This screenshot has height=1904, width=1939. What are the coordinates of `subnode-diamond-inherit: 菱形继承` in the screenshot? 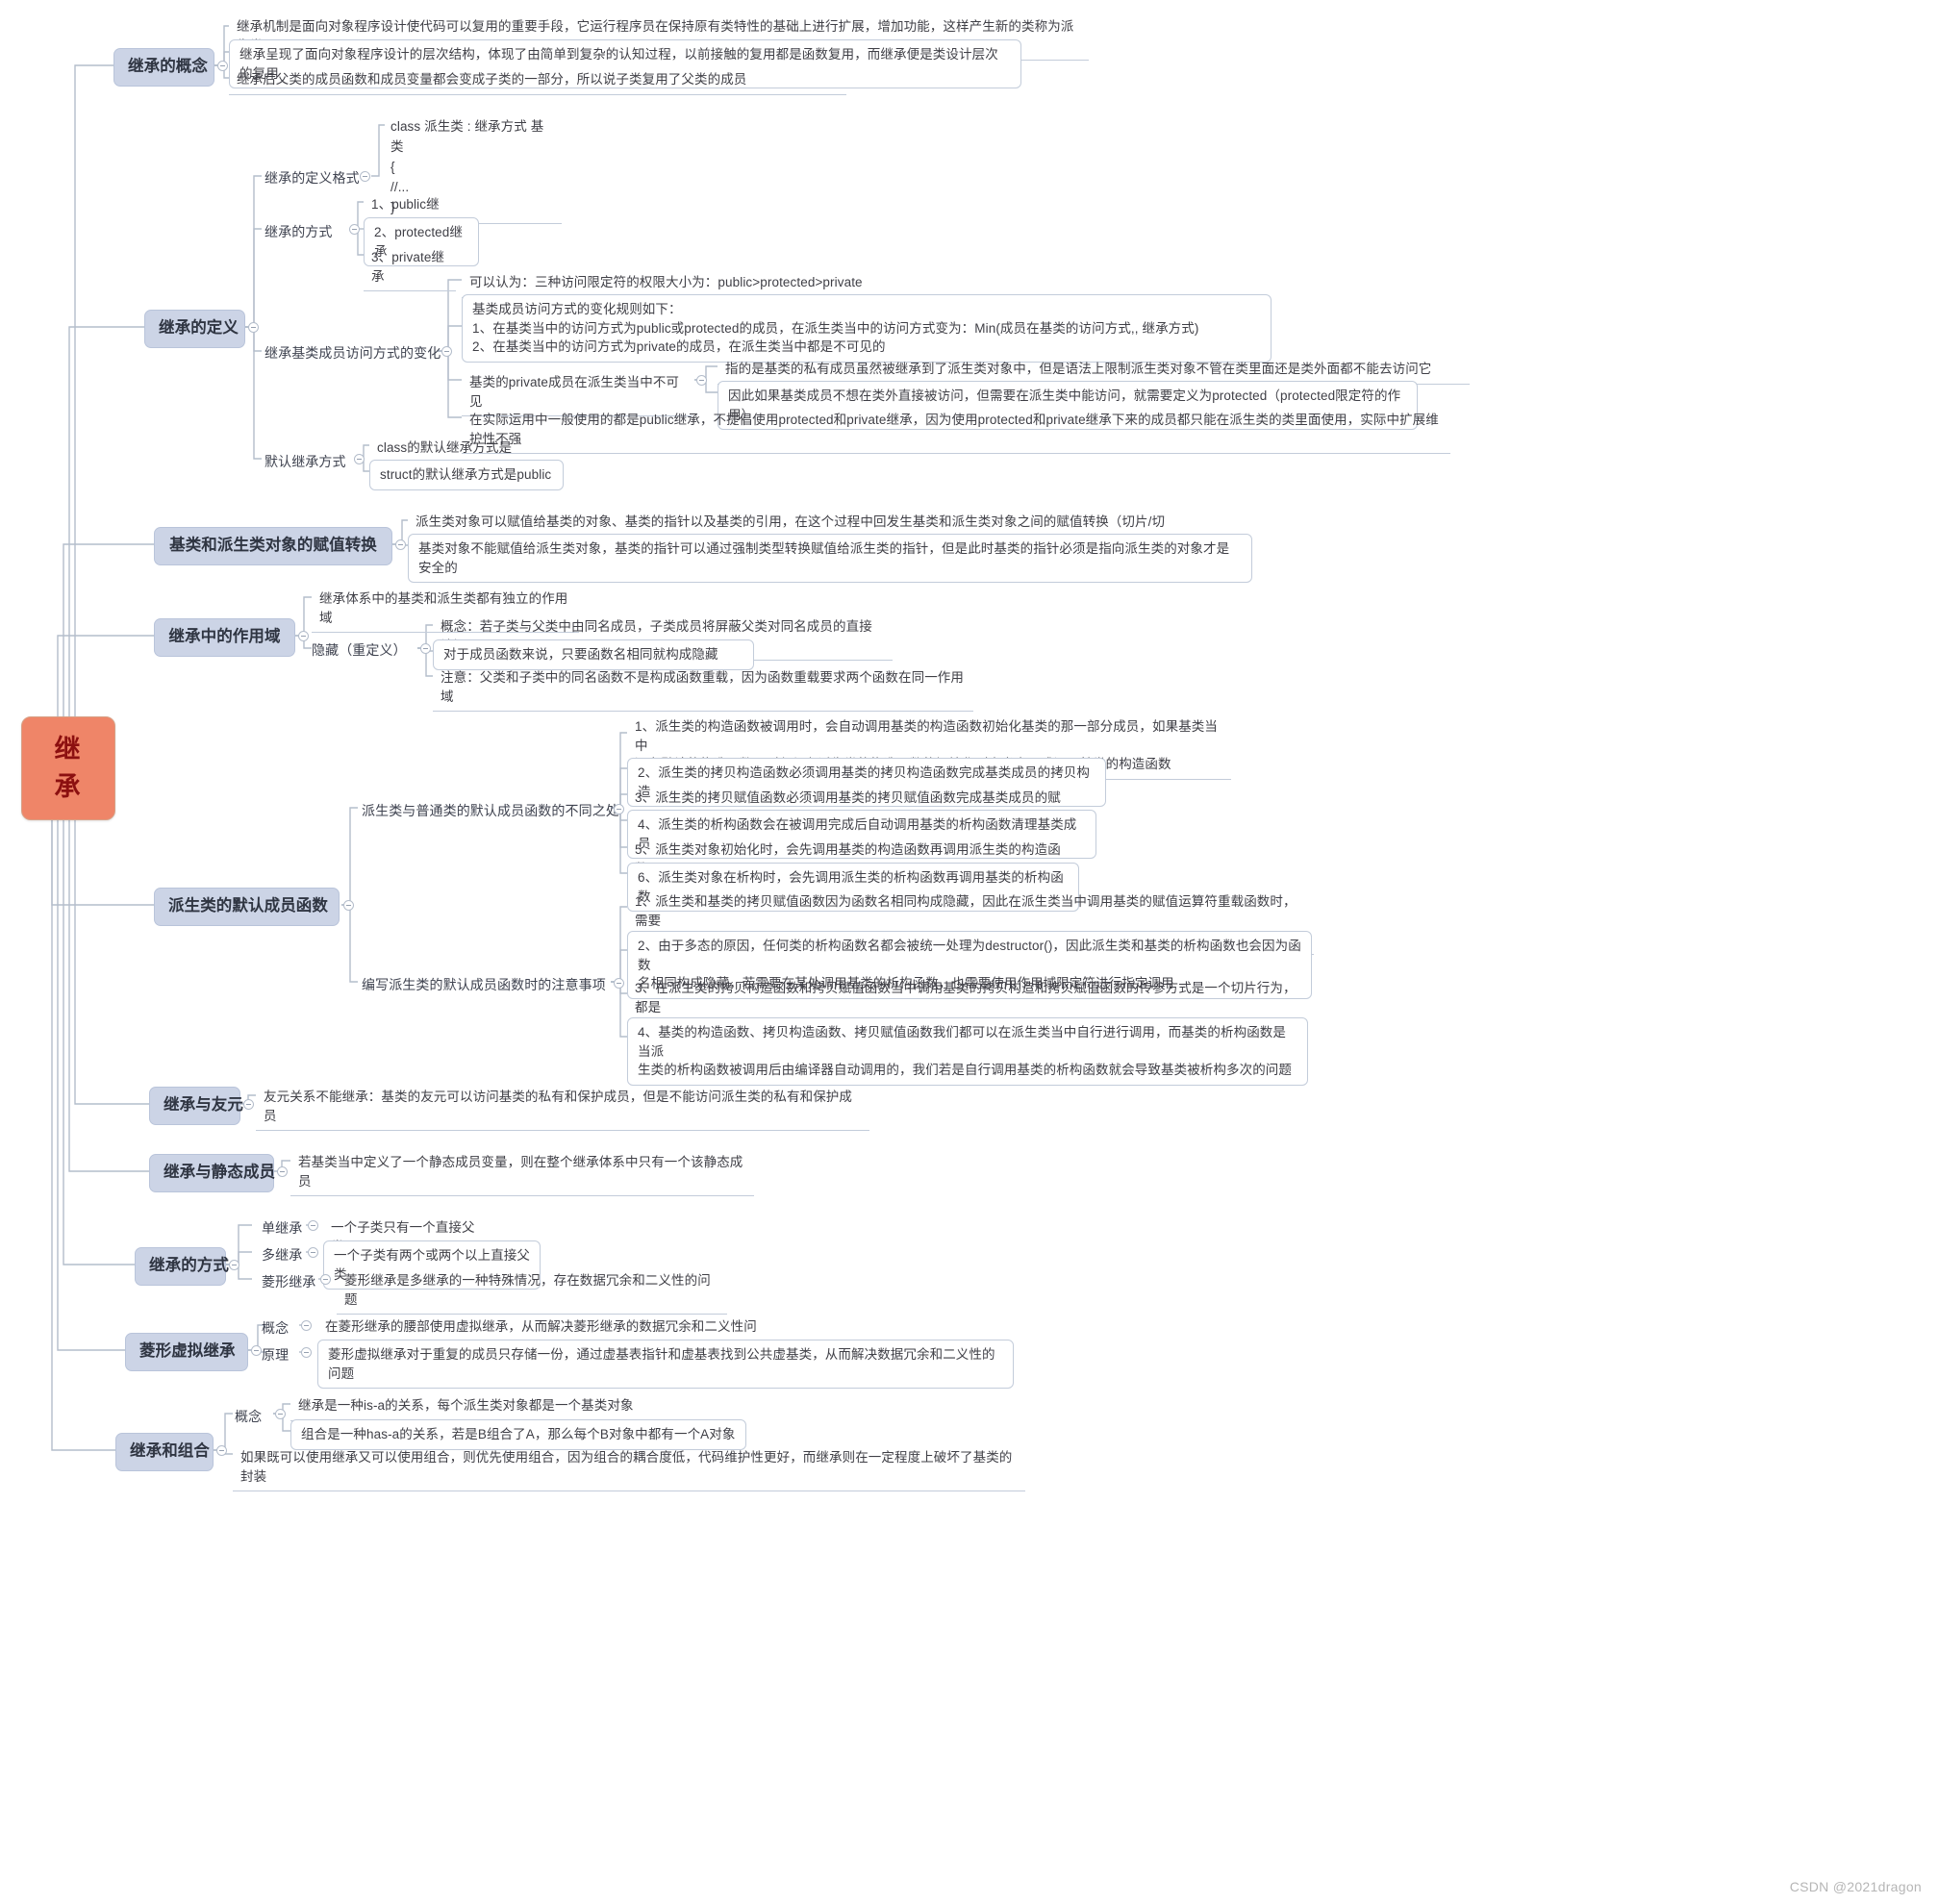 It's located at (288, 1281).